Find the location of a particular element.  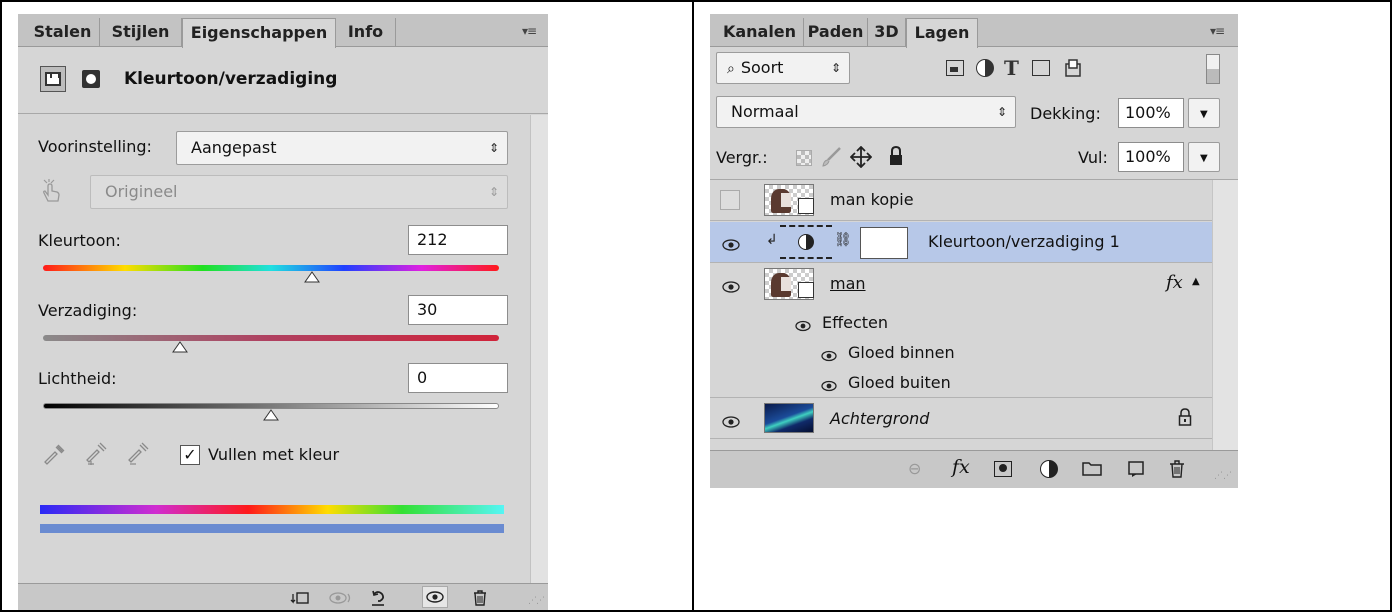

lightness-input: 0 is located at coordinates (458, 378).